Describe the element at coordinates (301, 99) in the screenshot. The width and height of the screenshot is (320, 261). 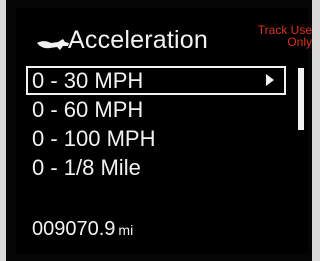
I see `menu-scrollbar` at that location.